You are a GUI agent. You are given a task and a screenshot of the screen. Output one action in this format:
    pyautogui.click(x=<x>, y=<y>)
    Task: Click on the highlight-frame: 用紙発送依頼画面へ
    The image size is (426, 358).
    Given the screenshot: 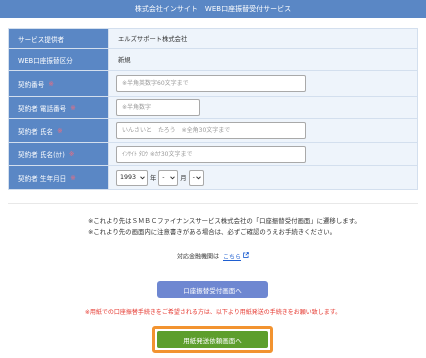 What is the action you would take?
    pyautogui.click(x=212, y=339)
    